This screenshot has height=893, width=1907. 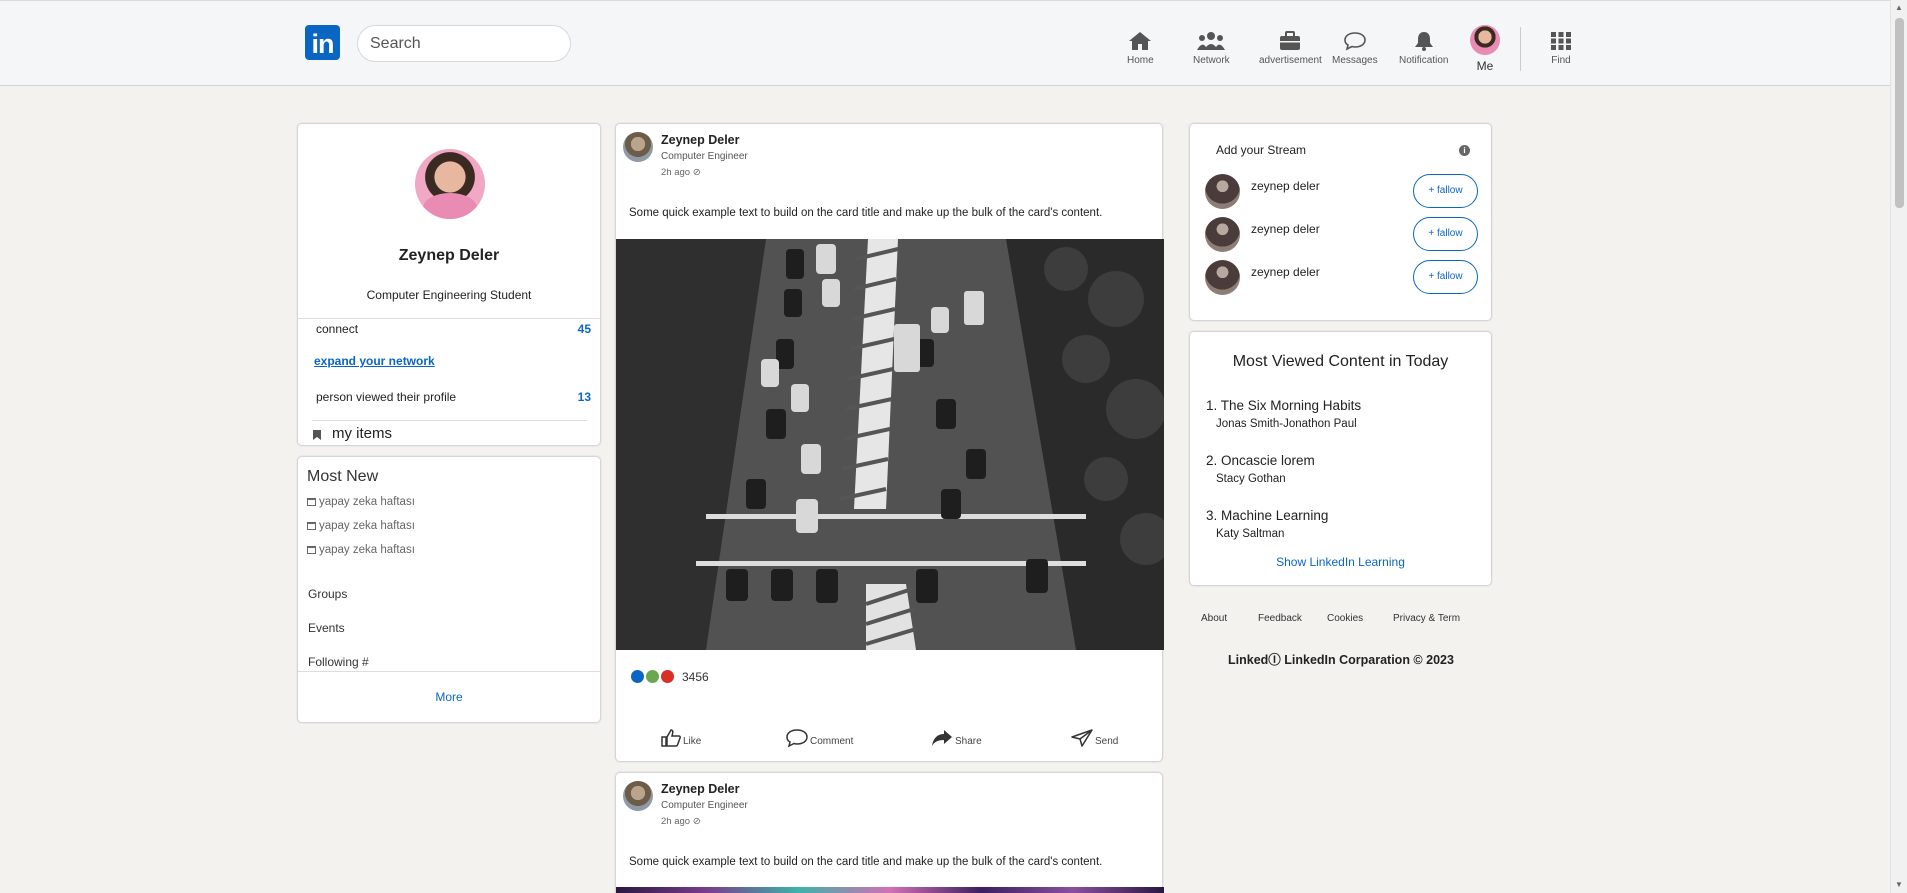 I want to click on traffic-photo, so click(x=890, y=444).